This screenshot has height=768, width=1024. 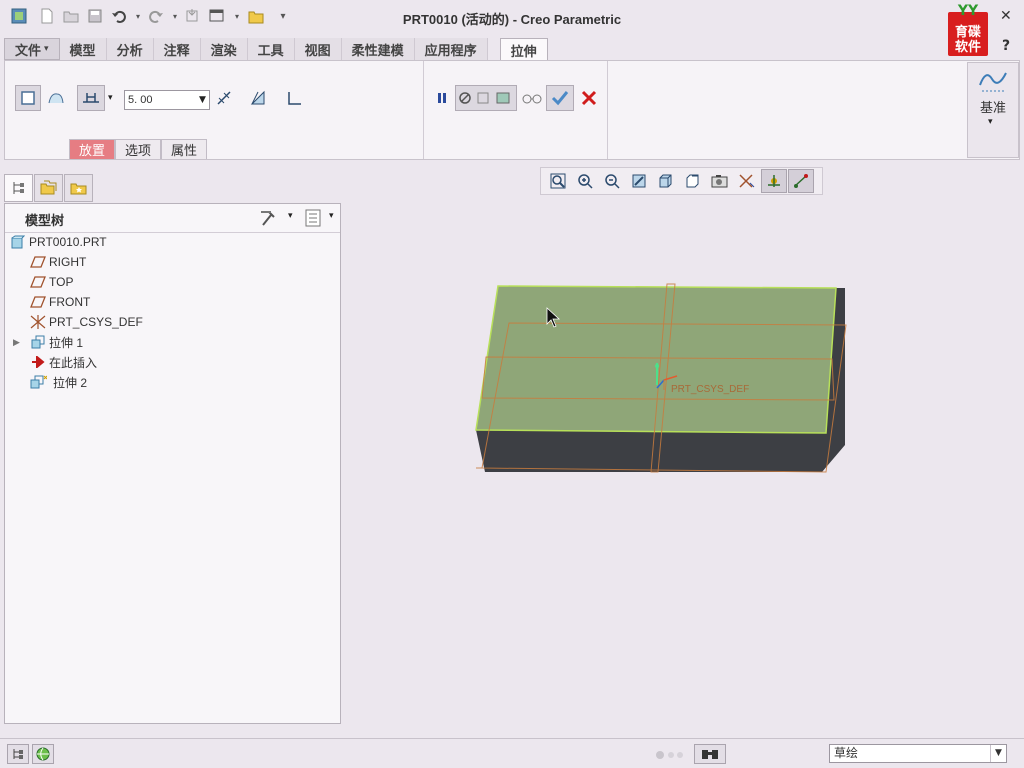 What do you see at coordinates (378, 49) in the screenshot?
I see `tab-flexible-modeling: 柔性建模` at bounding box center [378, 49].